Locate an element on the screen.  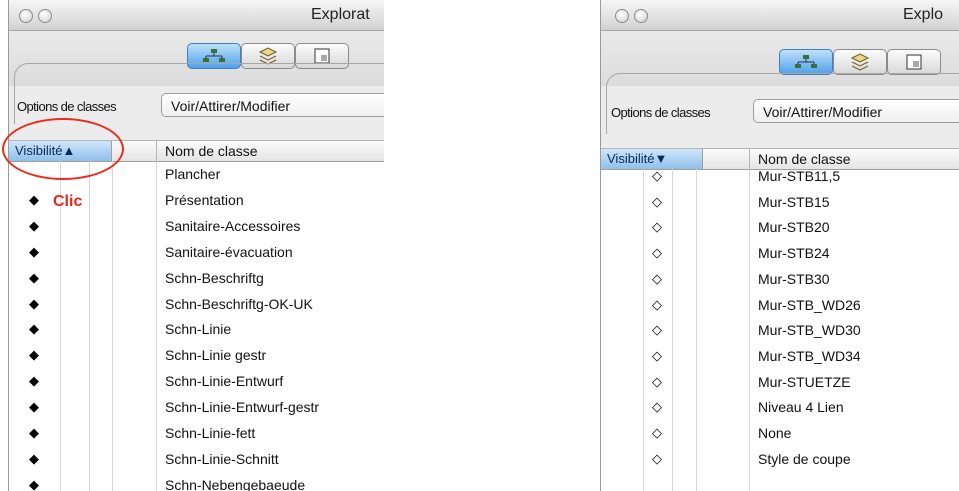
right-toolbar is located at coordinates (780, 82).